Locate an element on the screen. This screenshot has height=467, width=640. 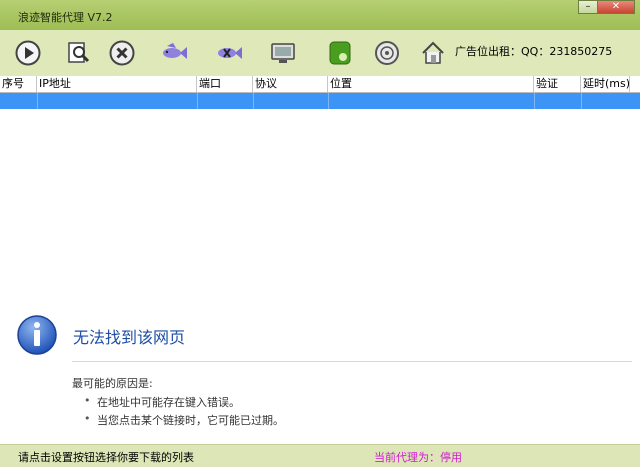
column-header-latency: 延时(ms) is located at coordinates (605, 84).